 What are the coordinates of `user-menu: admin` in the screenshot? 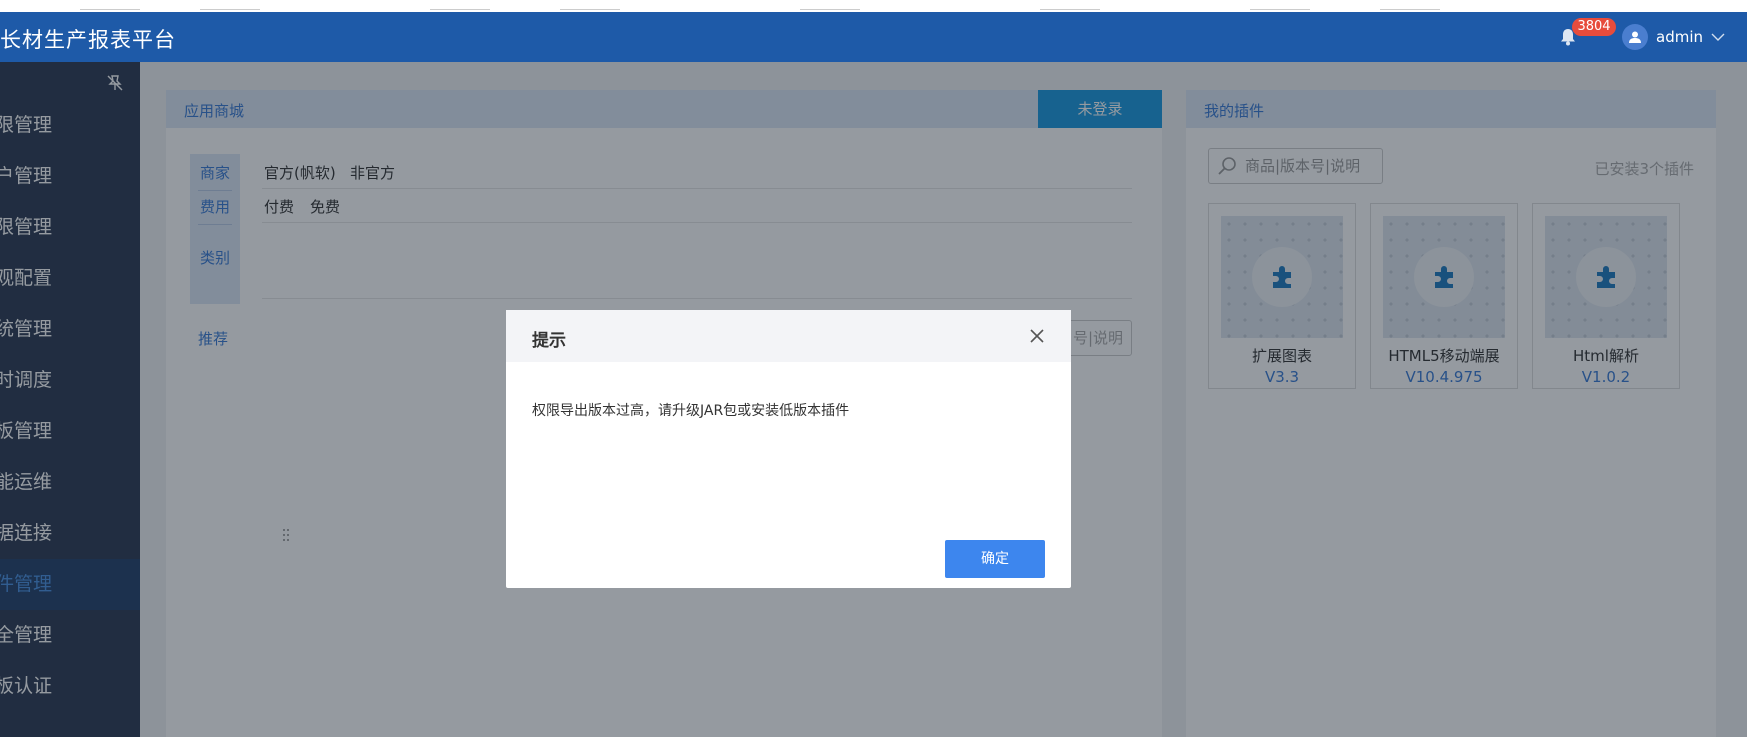 It's located at (1673, 37).